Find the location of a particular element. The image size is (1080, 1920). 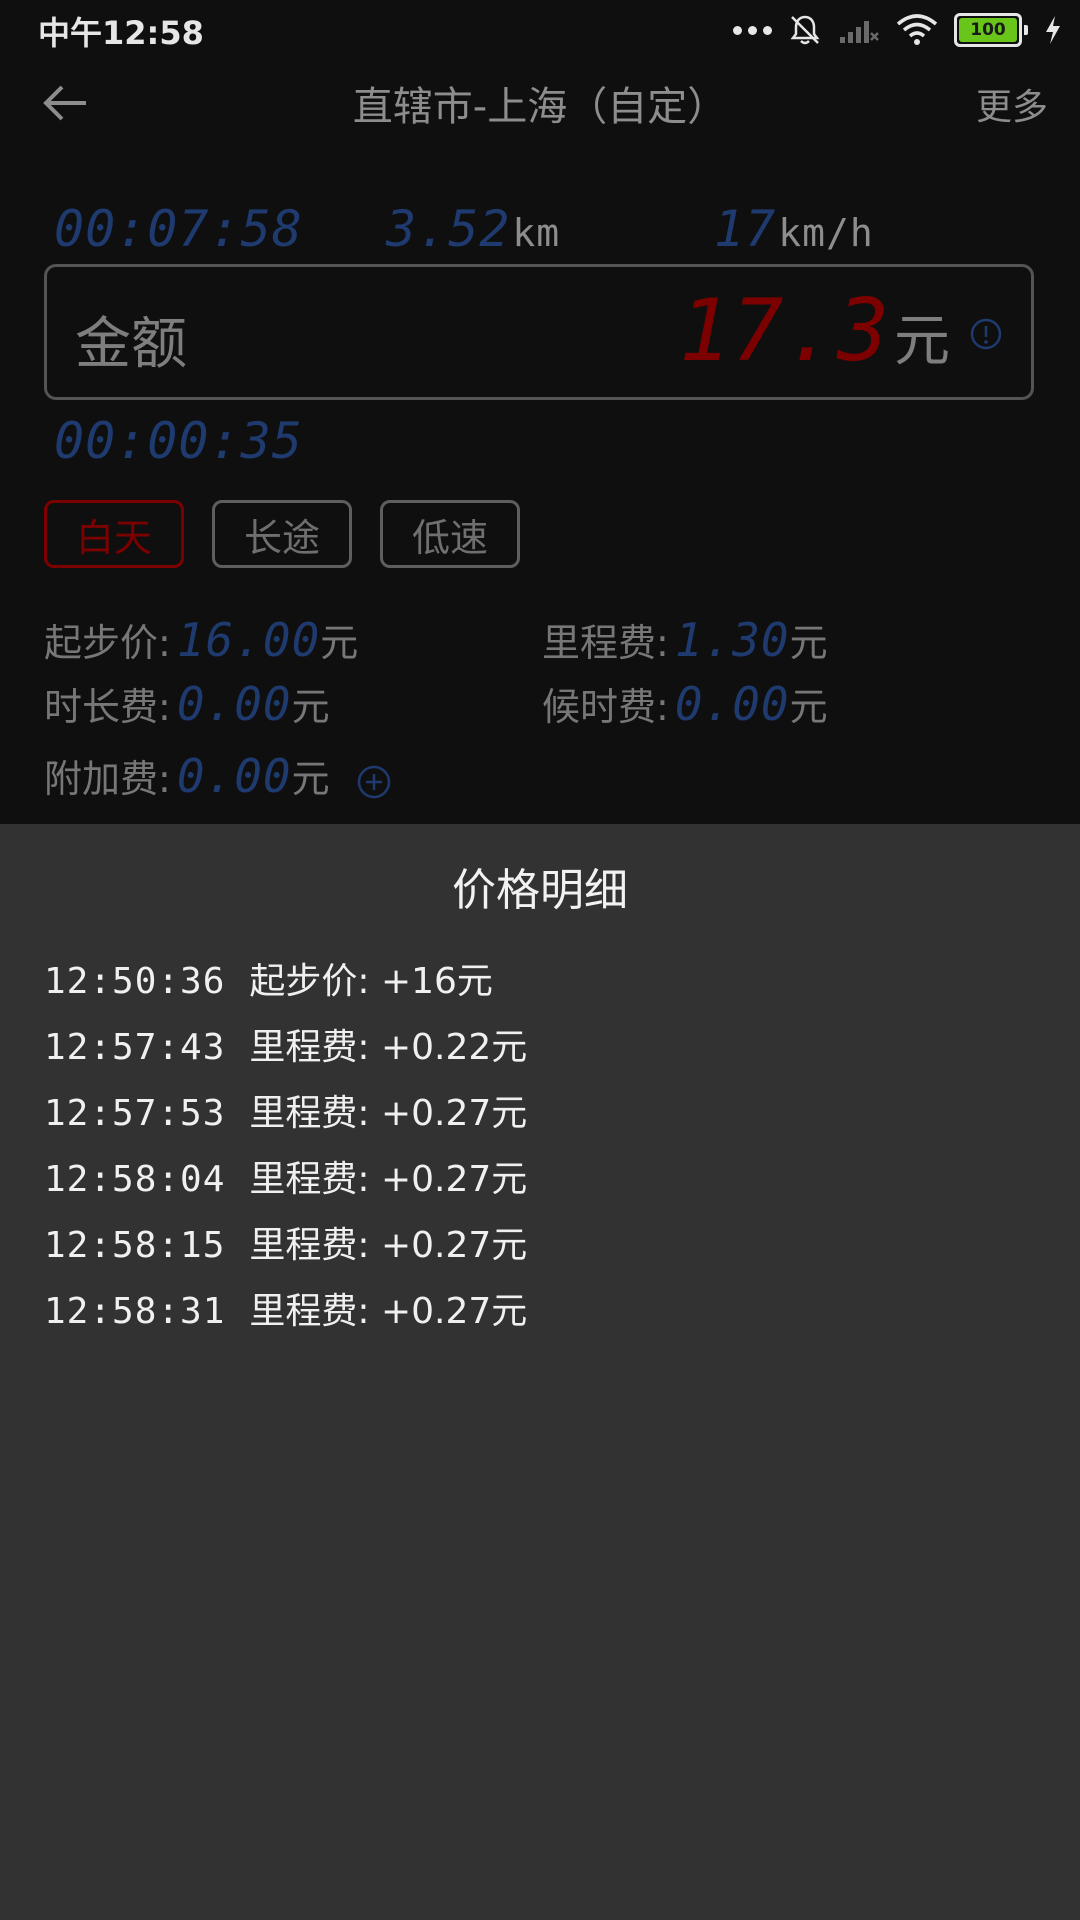

fee-duration: 时长费: 0.00元 is located at coordinates (187, 703).